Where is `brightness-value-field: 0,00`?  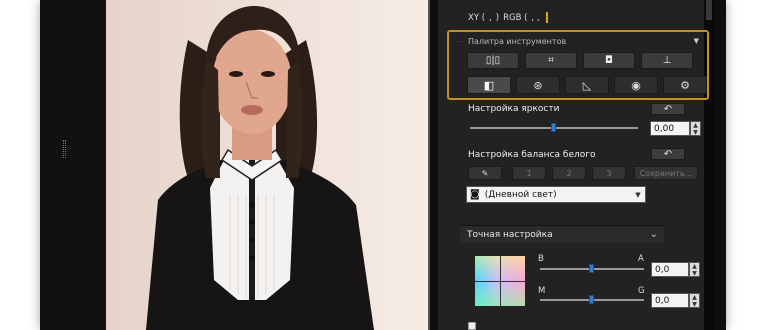
brightness-value-field: 0,00 is located at coordinates (670, 128).